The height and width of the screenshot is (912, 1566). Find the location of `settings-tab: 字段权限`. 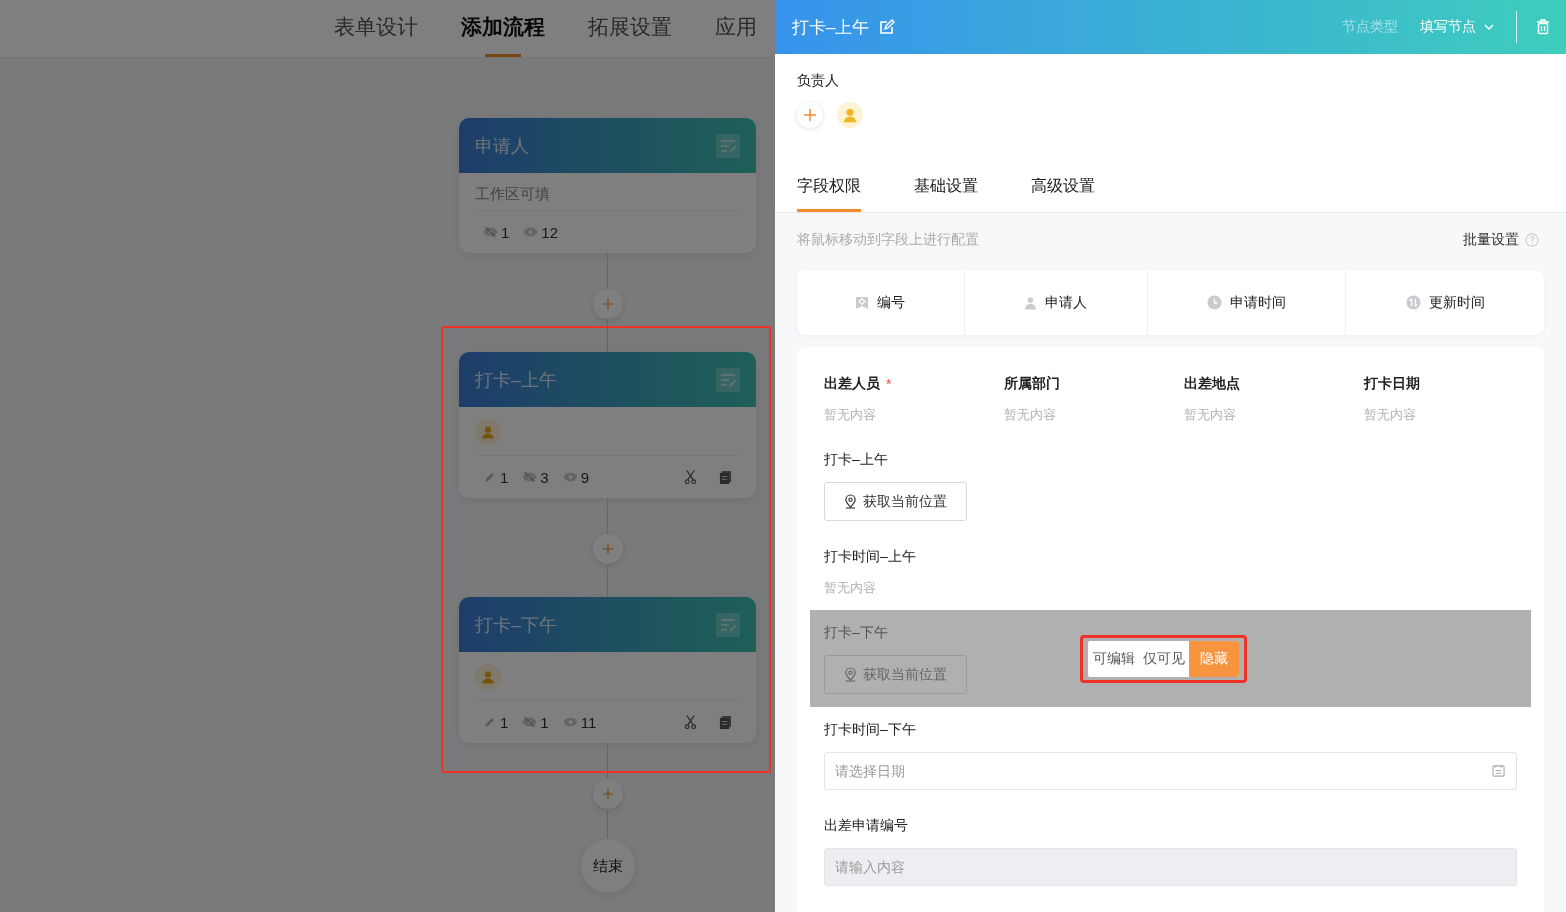

settings-tab: 字段权限 is located at coordinates (829, 194).